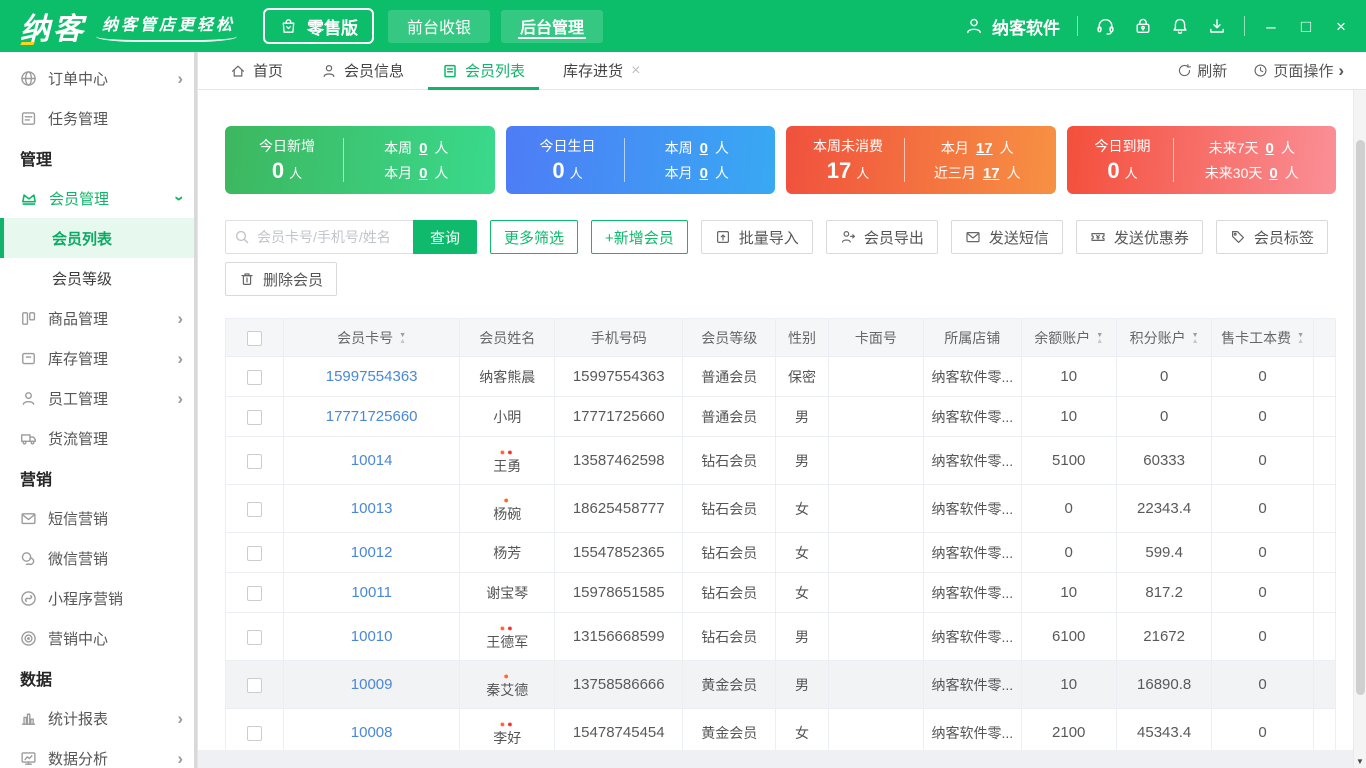 The image size is (1366, 768). What do you see at coordinates (1360, 417) in the screenshot?
I see `scrollbar-thumb` at bounding box center [1360, 417].